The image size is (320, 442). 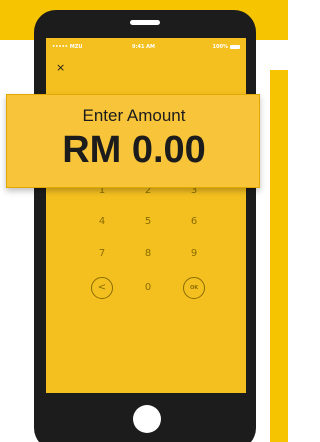 I want to click on key-0: 0, so click(x=148, y=287).